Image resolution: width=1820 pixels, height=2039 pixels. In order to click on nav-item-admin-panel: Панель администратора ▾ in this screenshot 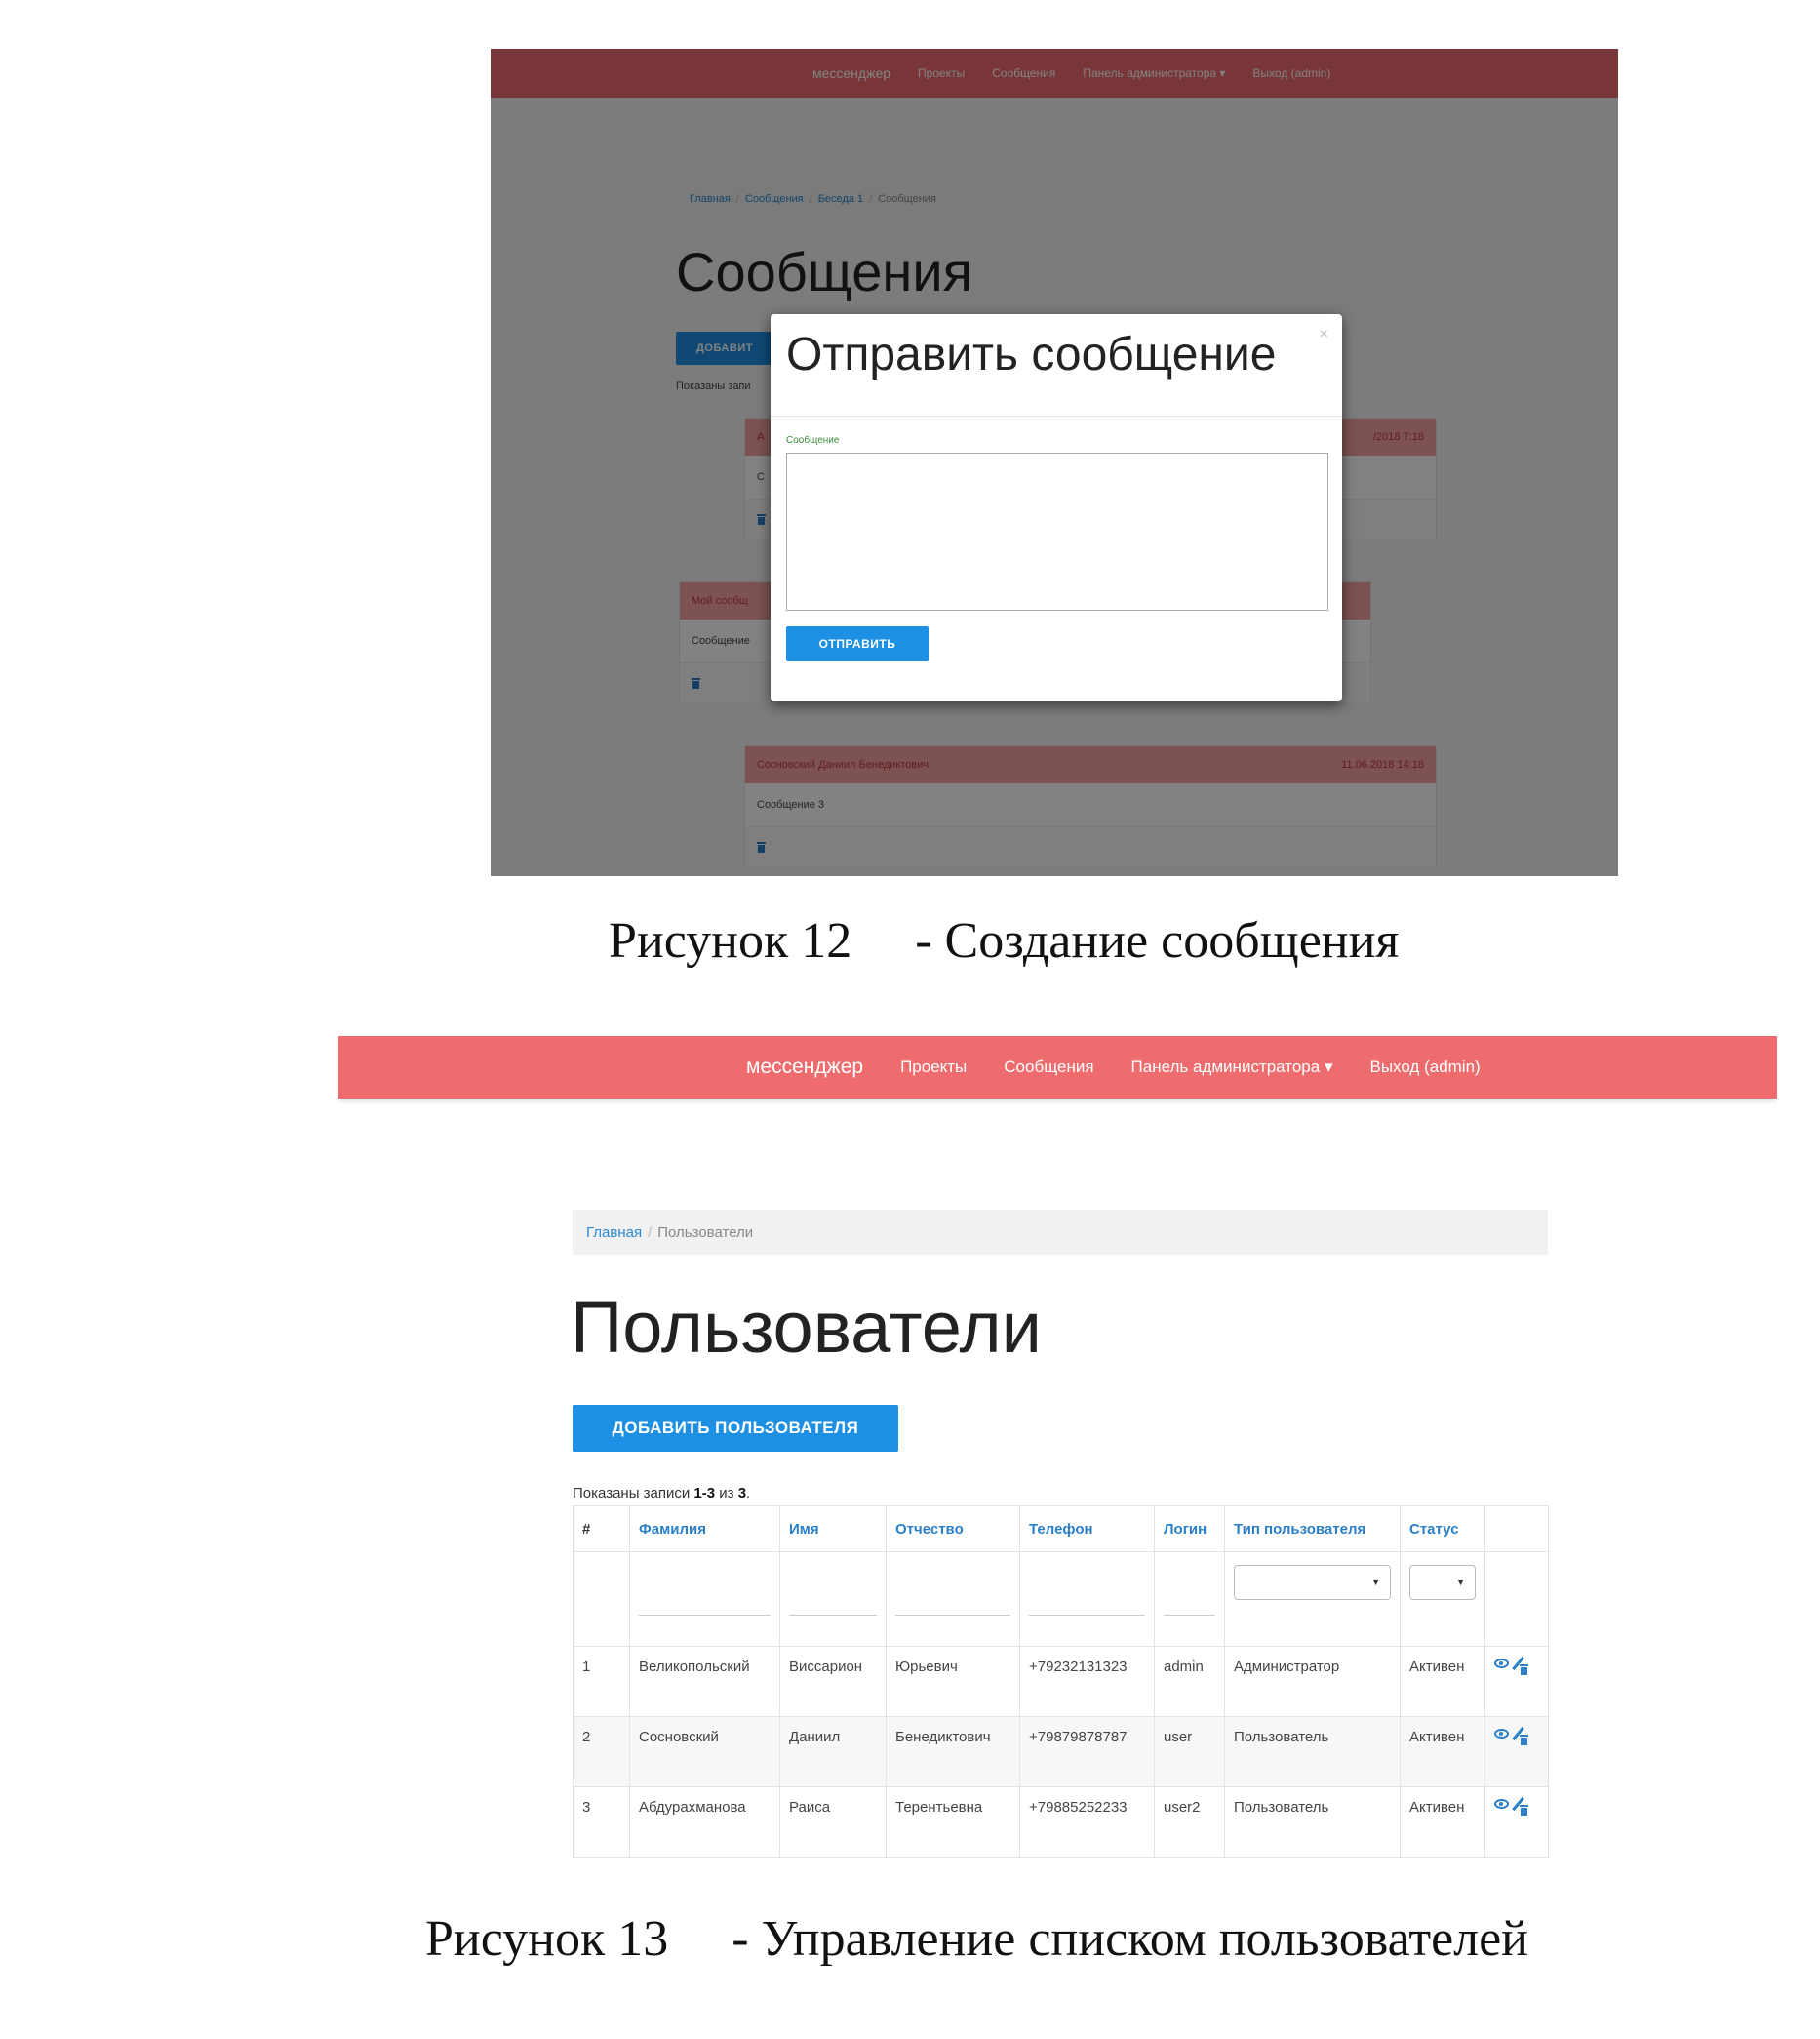, I will do `click(1232, 1067)`.